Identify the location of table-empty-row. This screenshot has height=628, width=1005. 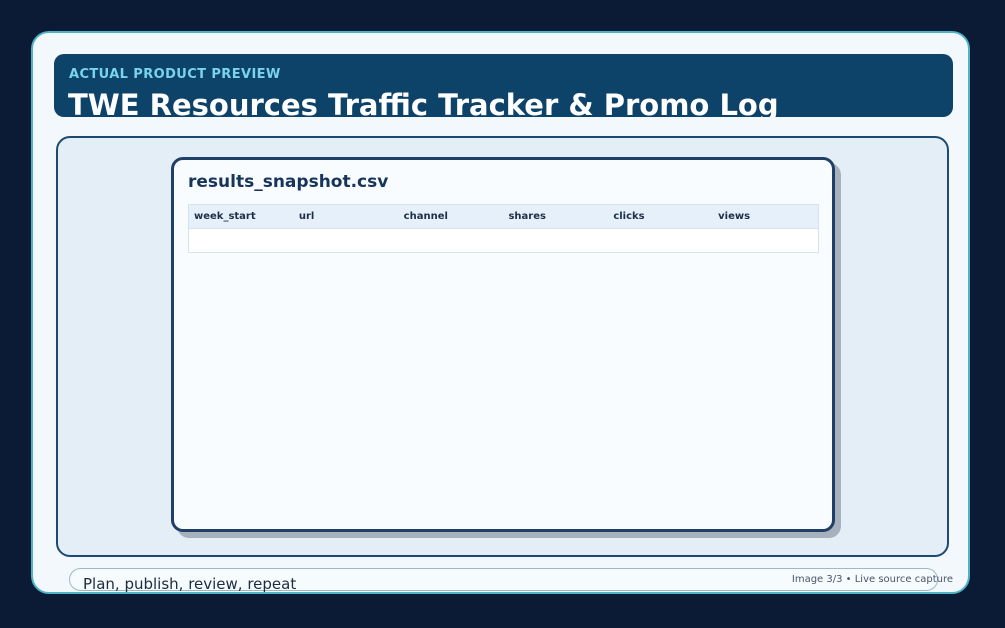
(503, 240).